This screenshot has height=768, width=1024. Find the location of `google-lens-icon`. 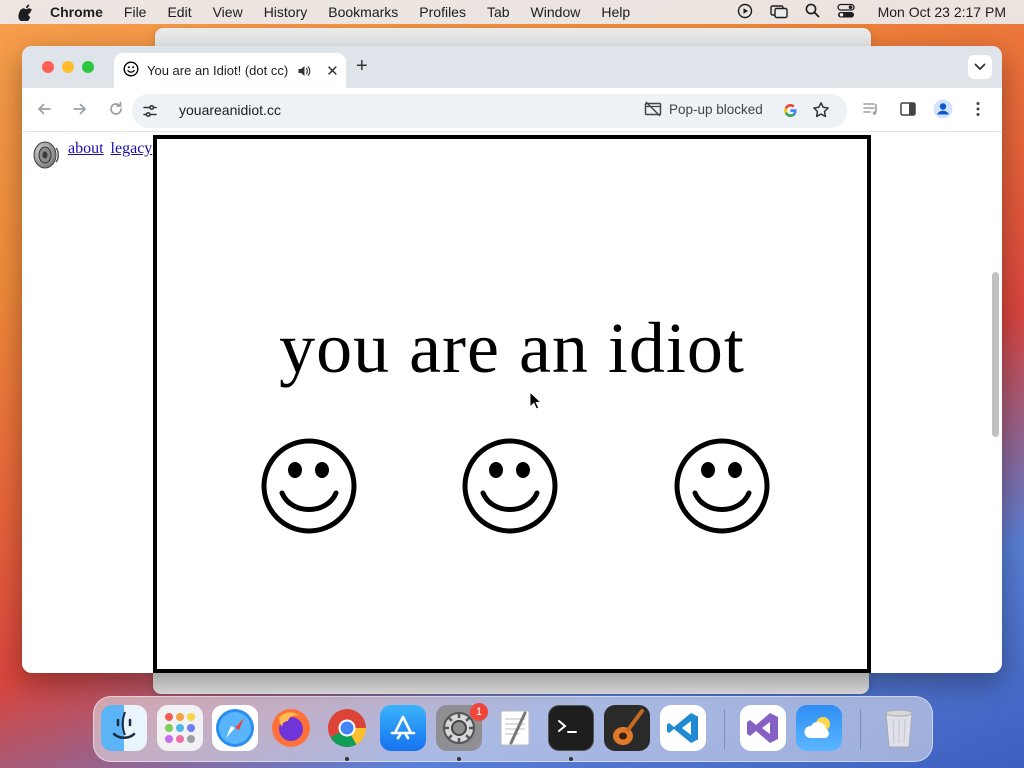

google-lens-icon is located at coordinates (790, 113).